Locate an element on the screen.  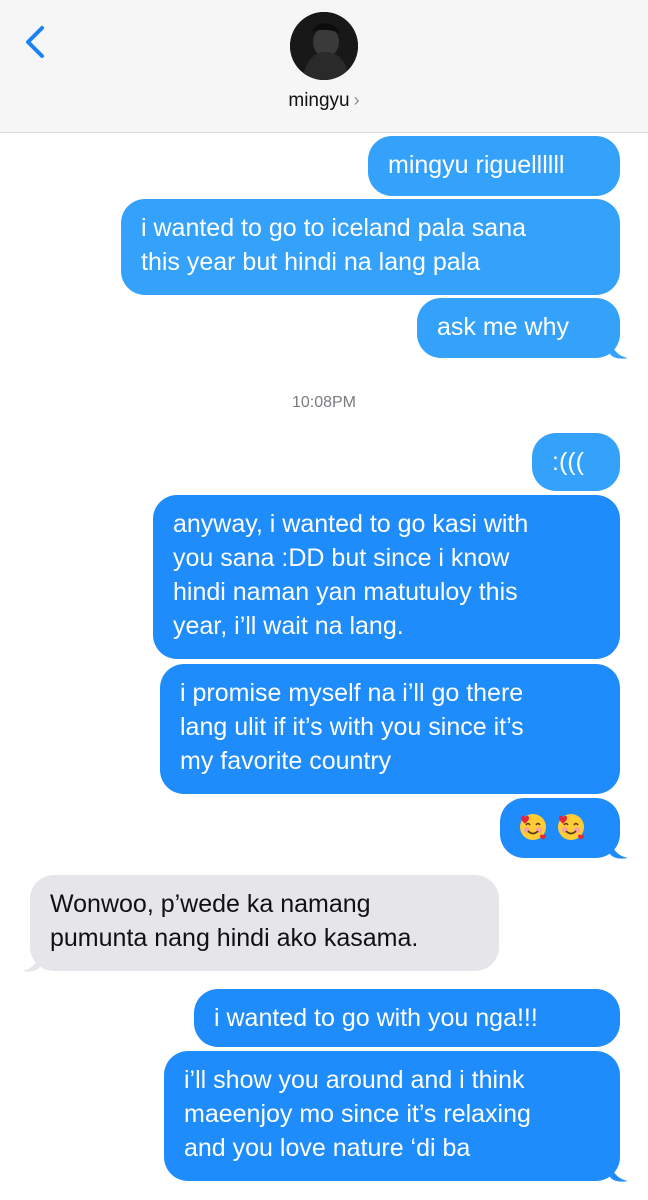
message-bubble-sent is located at coordinates (560, 828).